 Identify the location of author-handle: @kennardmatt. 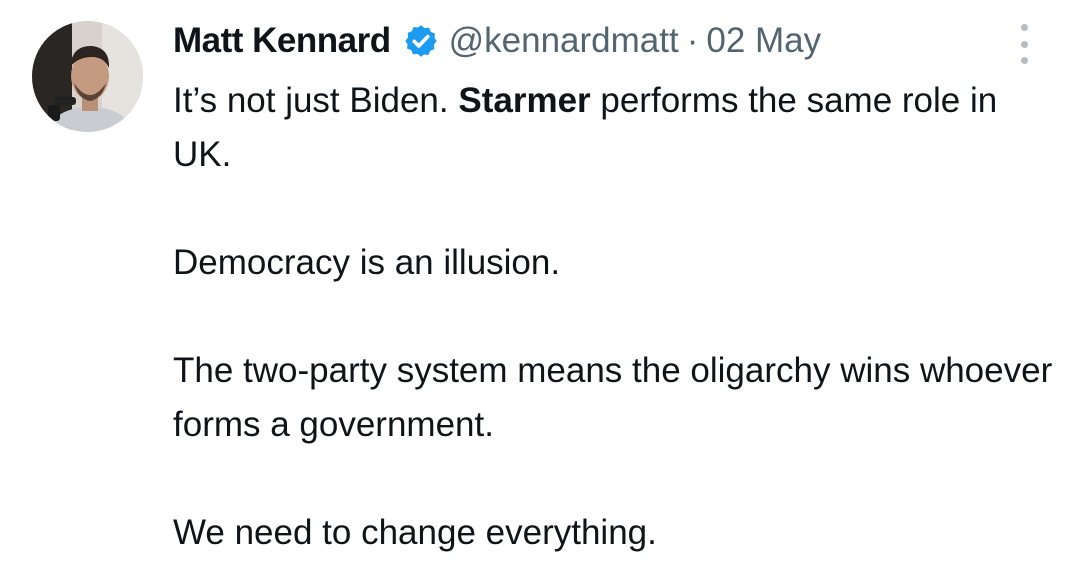
(564, 41).